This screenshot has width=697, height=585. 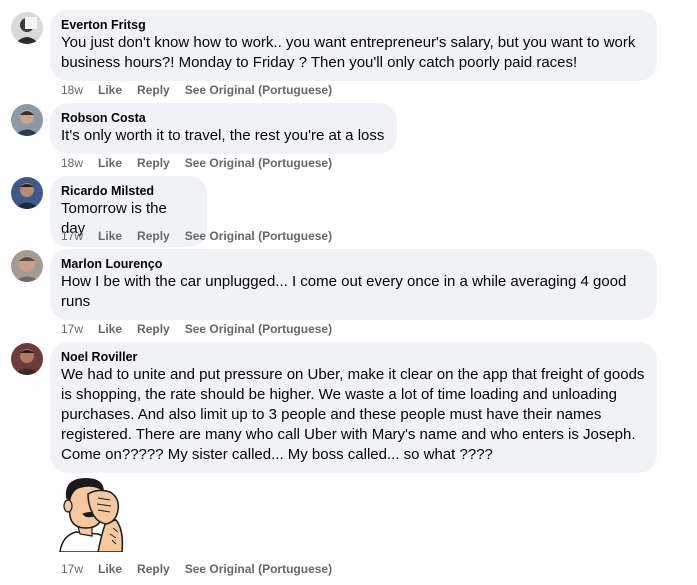 I want to click on comment-author: Marlon Lourenço, so click(x=353, y=264).